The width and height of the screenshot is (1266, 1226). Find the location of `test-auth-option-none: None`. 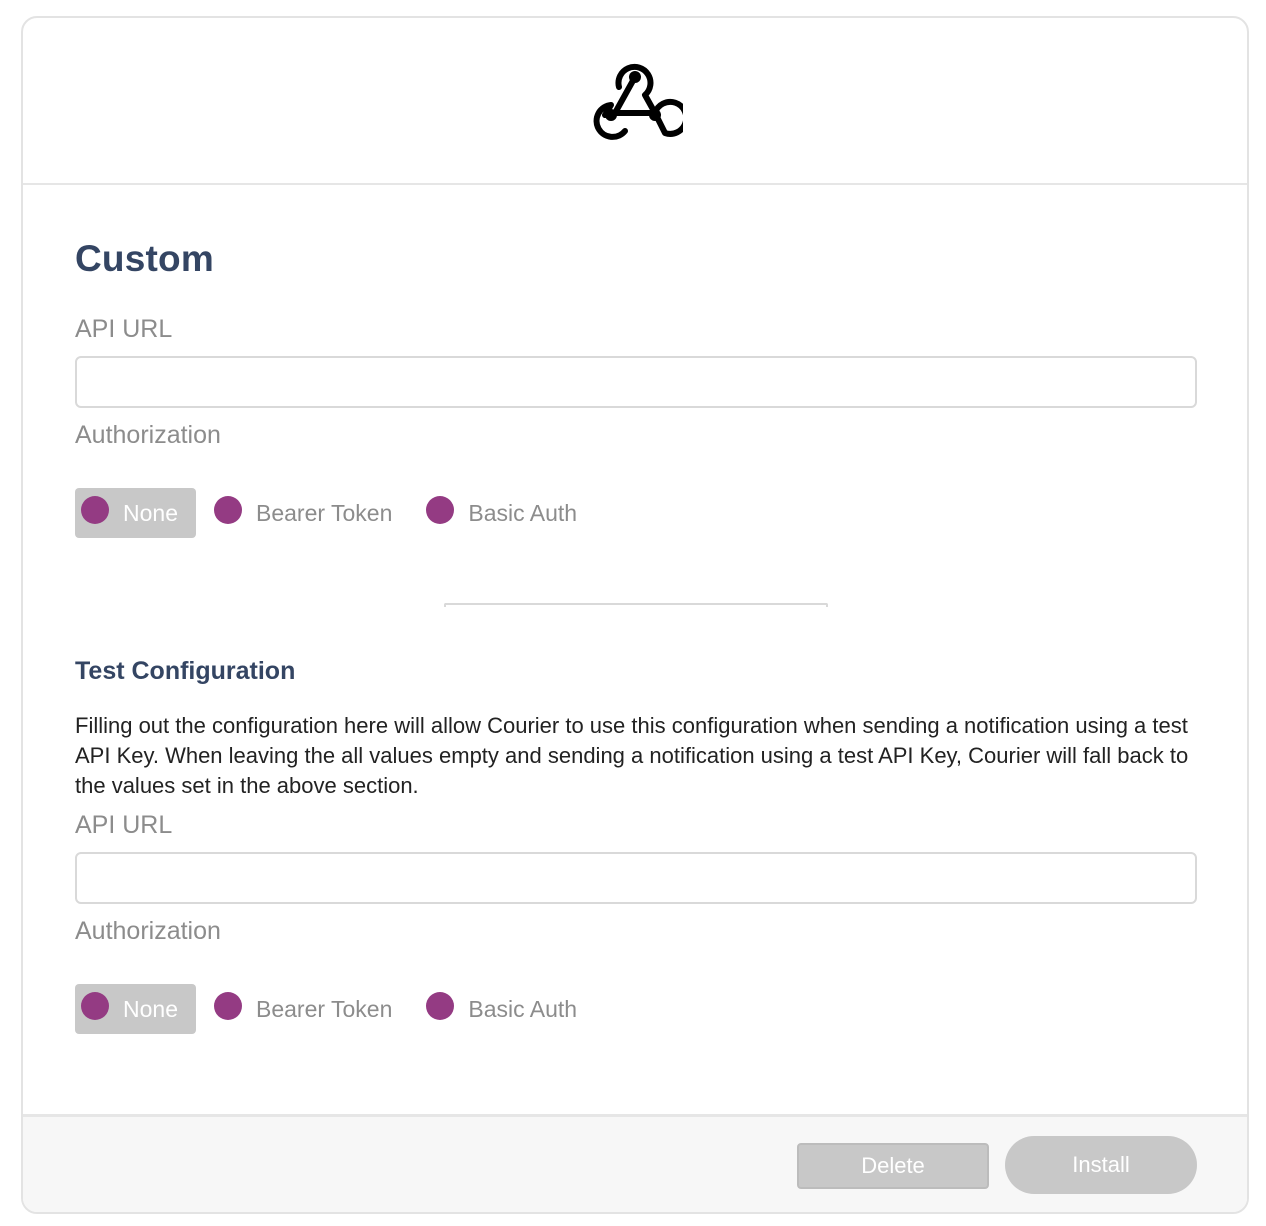

test-auth-option-none: None is located at coordinates (135, 1009).